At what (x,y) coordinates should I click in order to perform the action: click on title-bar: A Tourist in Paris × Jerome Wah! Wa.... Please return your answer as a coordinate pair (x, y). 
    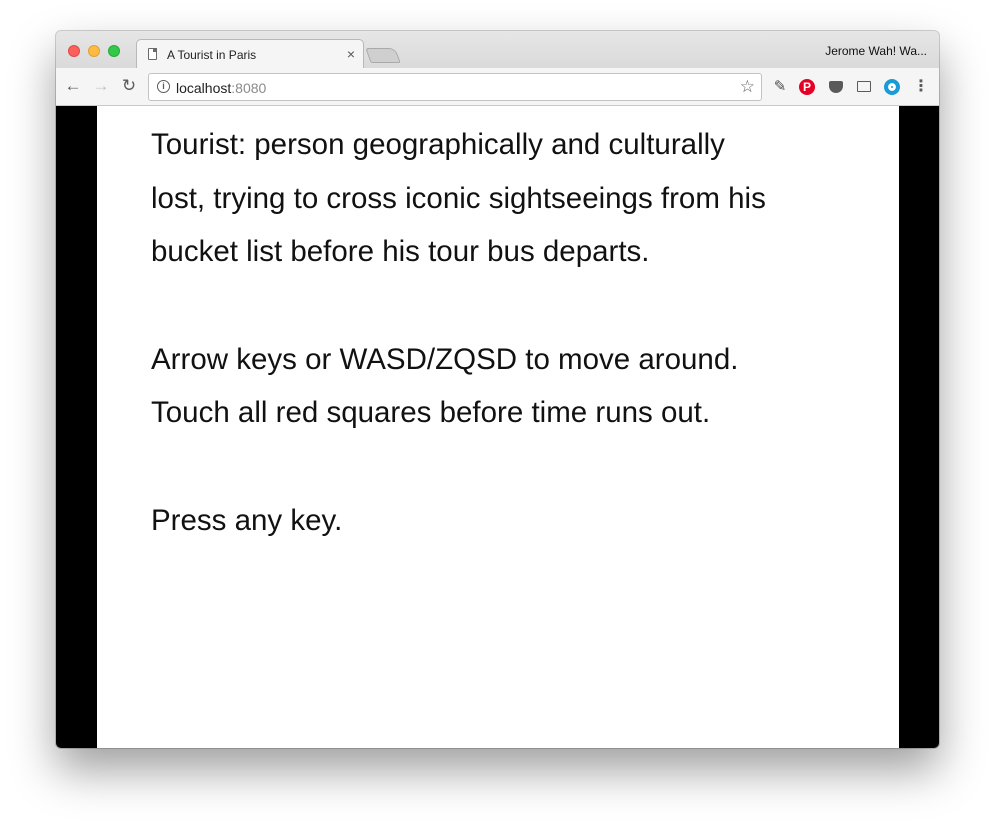
    Looking at the image, I should click on (497, 50).